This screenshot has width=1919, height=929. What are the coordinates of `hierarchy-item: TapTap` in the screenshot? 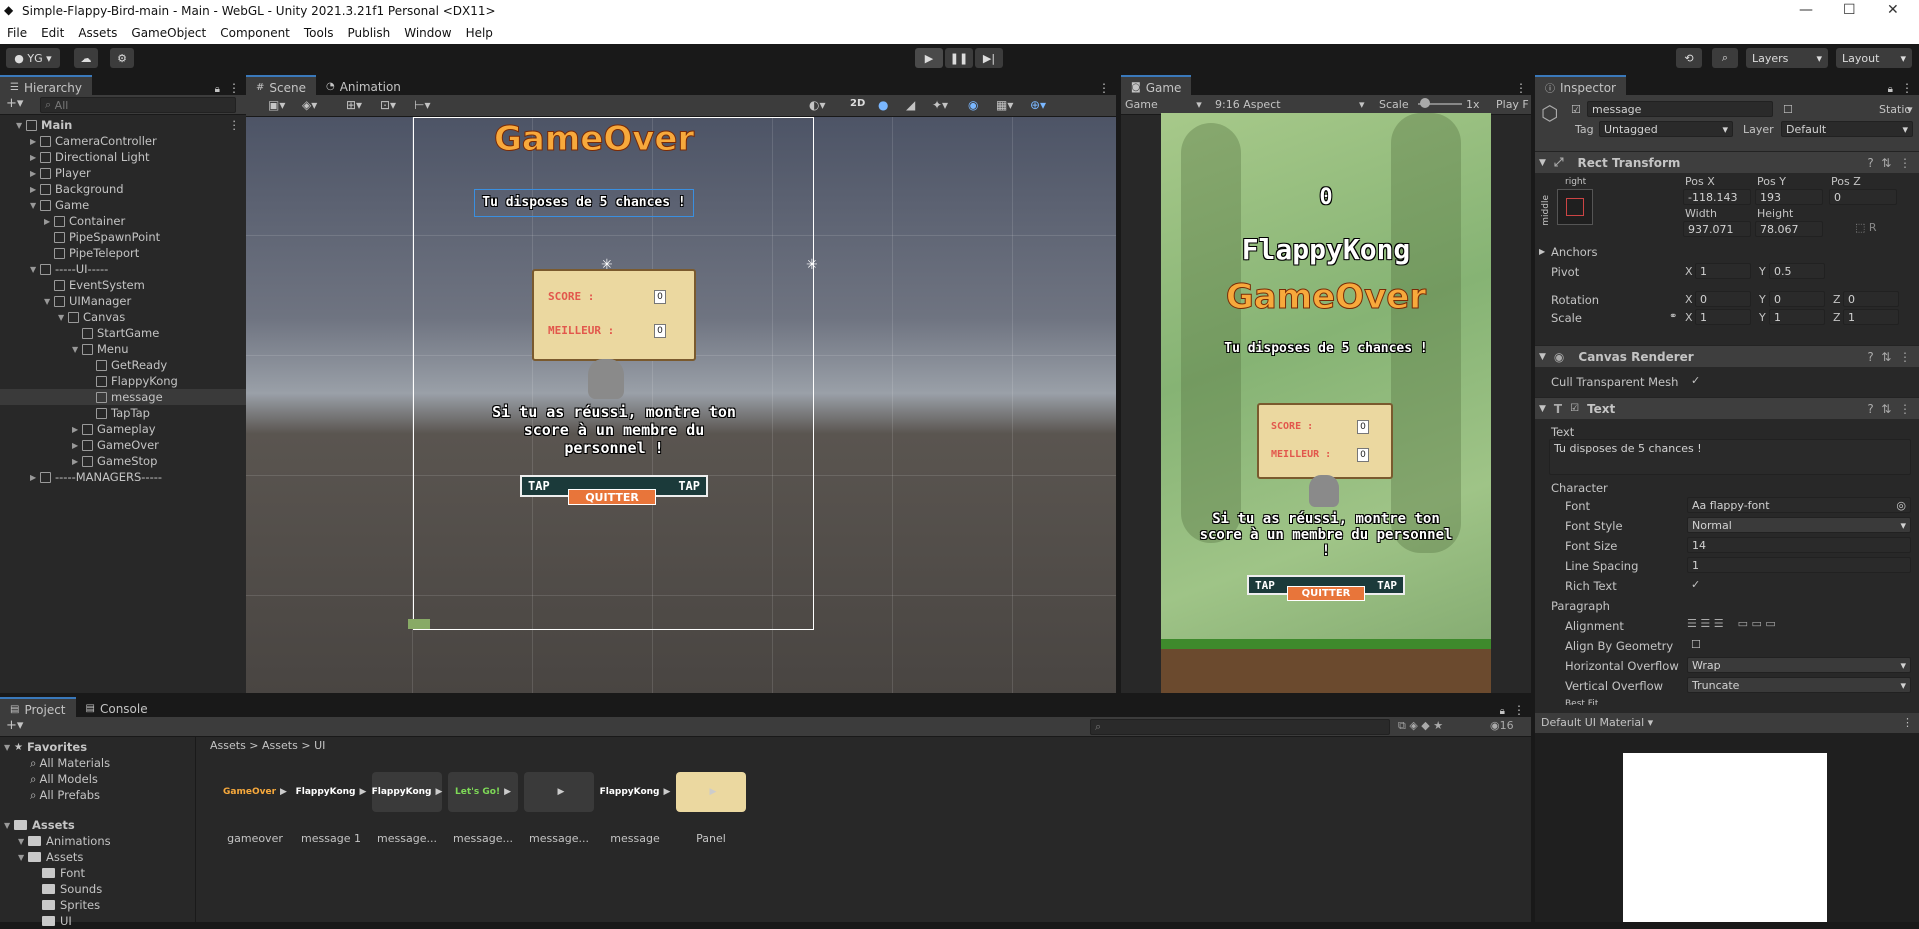 It's located at (123, 413).